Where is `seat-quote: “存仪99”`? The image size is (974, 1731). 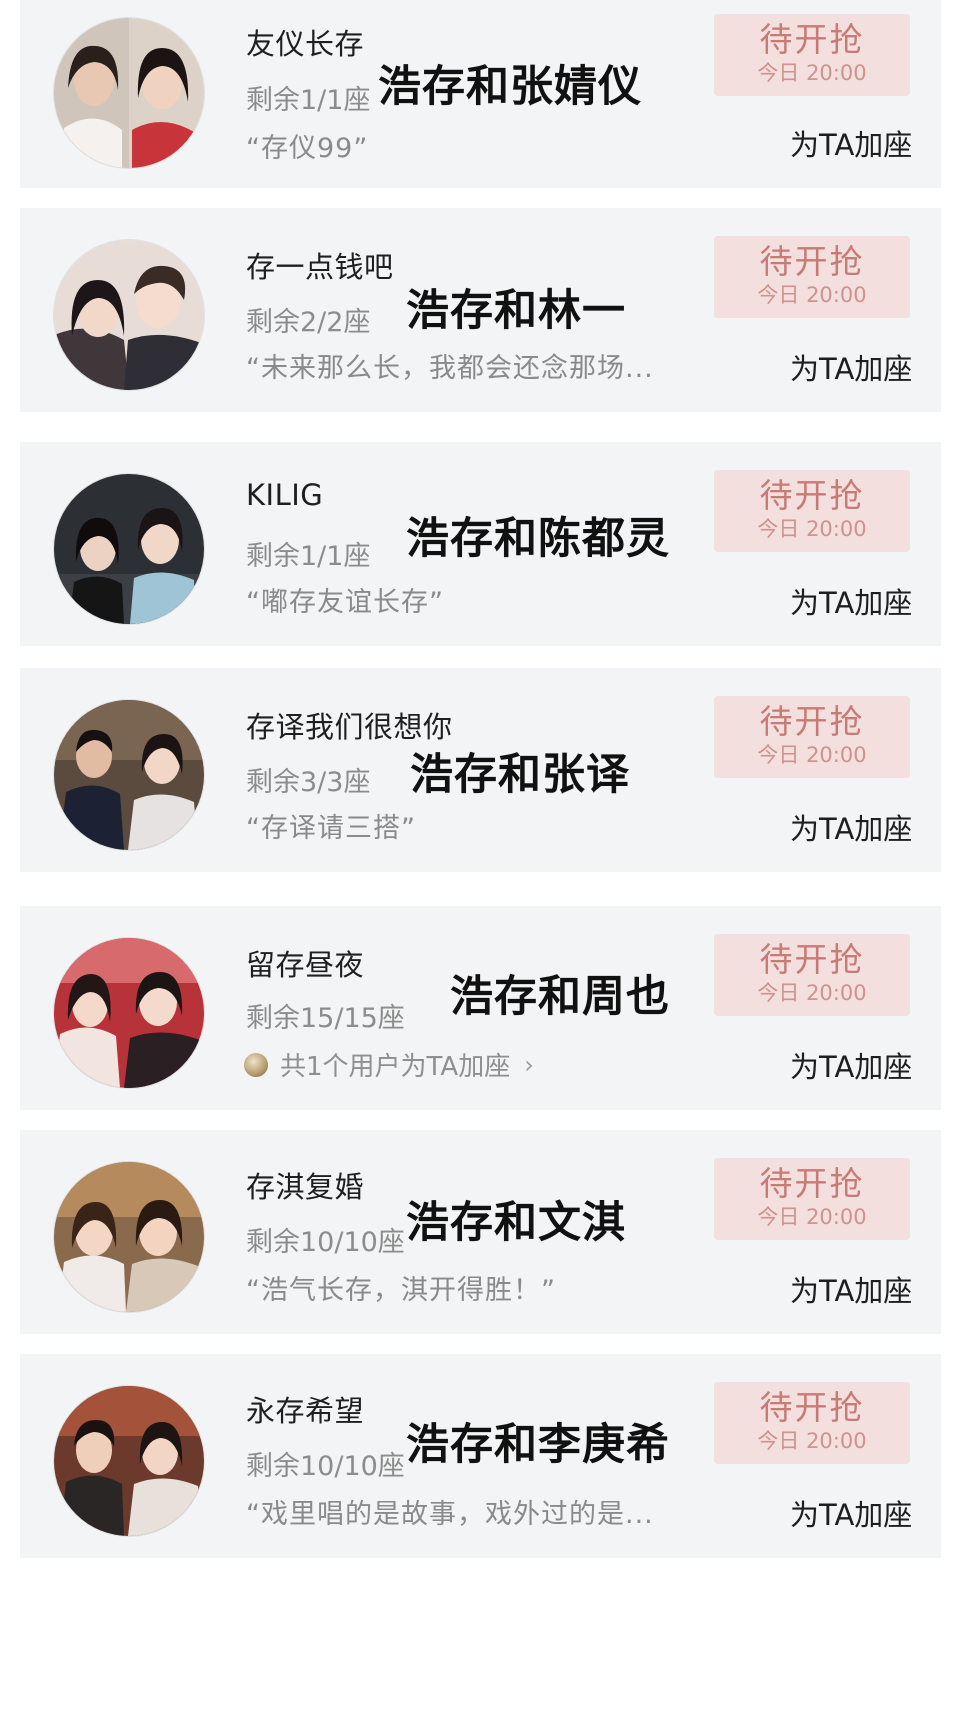 seat-quote: “存仪99” is located at coordinates (307, 148).